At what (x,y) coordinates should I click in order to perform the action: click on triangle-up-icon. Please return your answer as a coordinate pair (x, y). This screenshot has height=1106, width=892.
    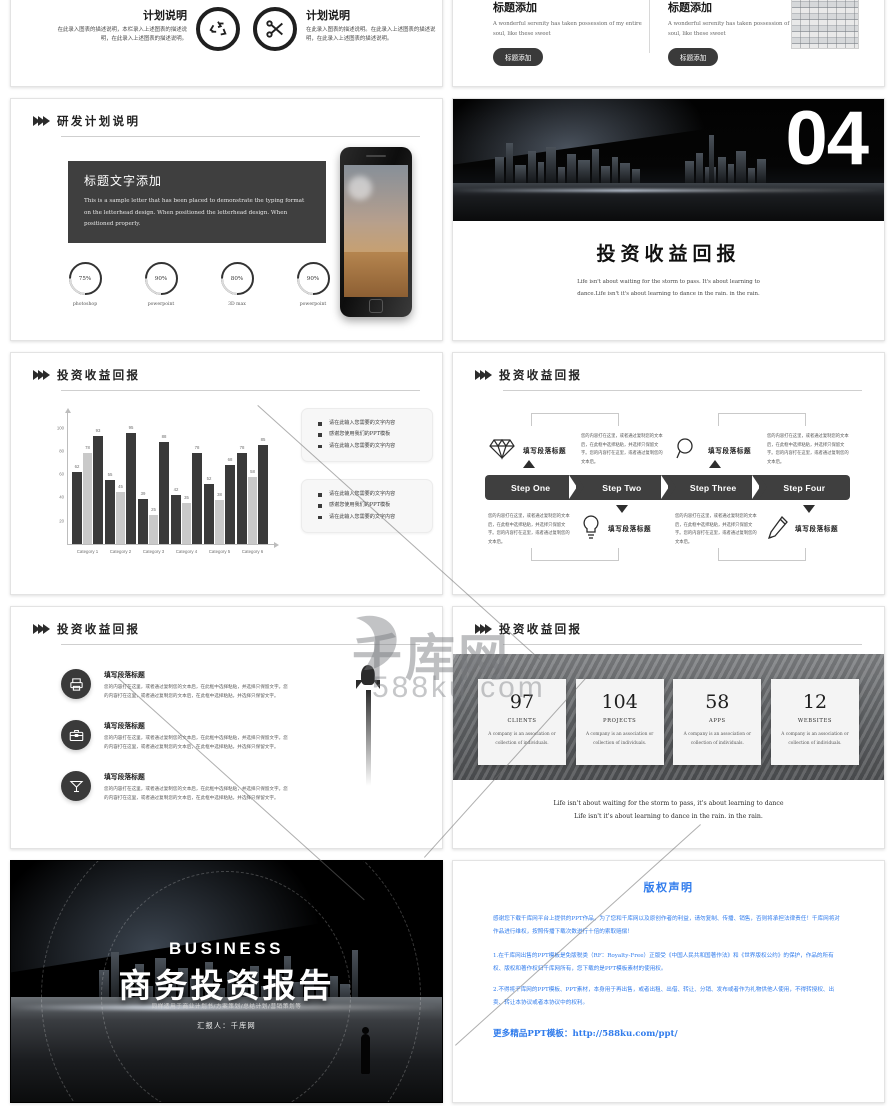
    Looking at the image, I should click on (715, 464).